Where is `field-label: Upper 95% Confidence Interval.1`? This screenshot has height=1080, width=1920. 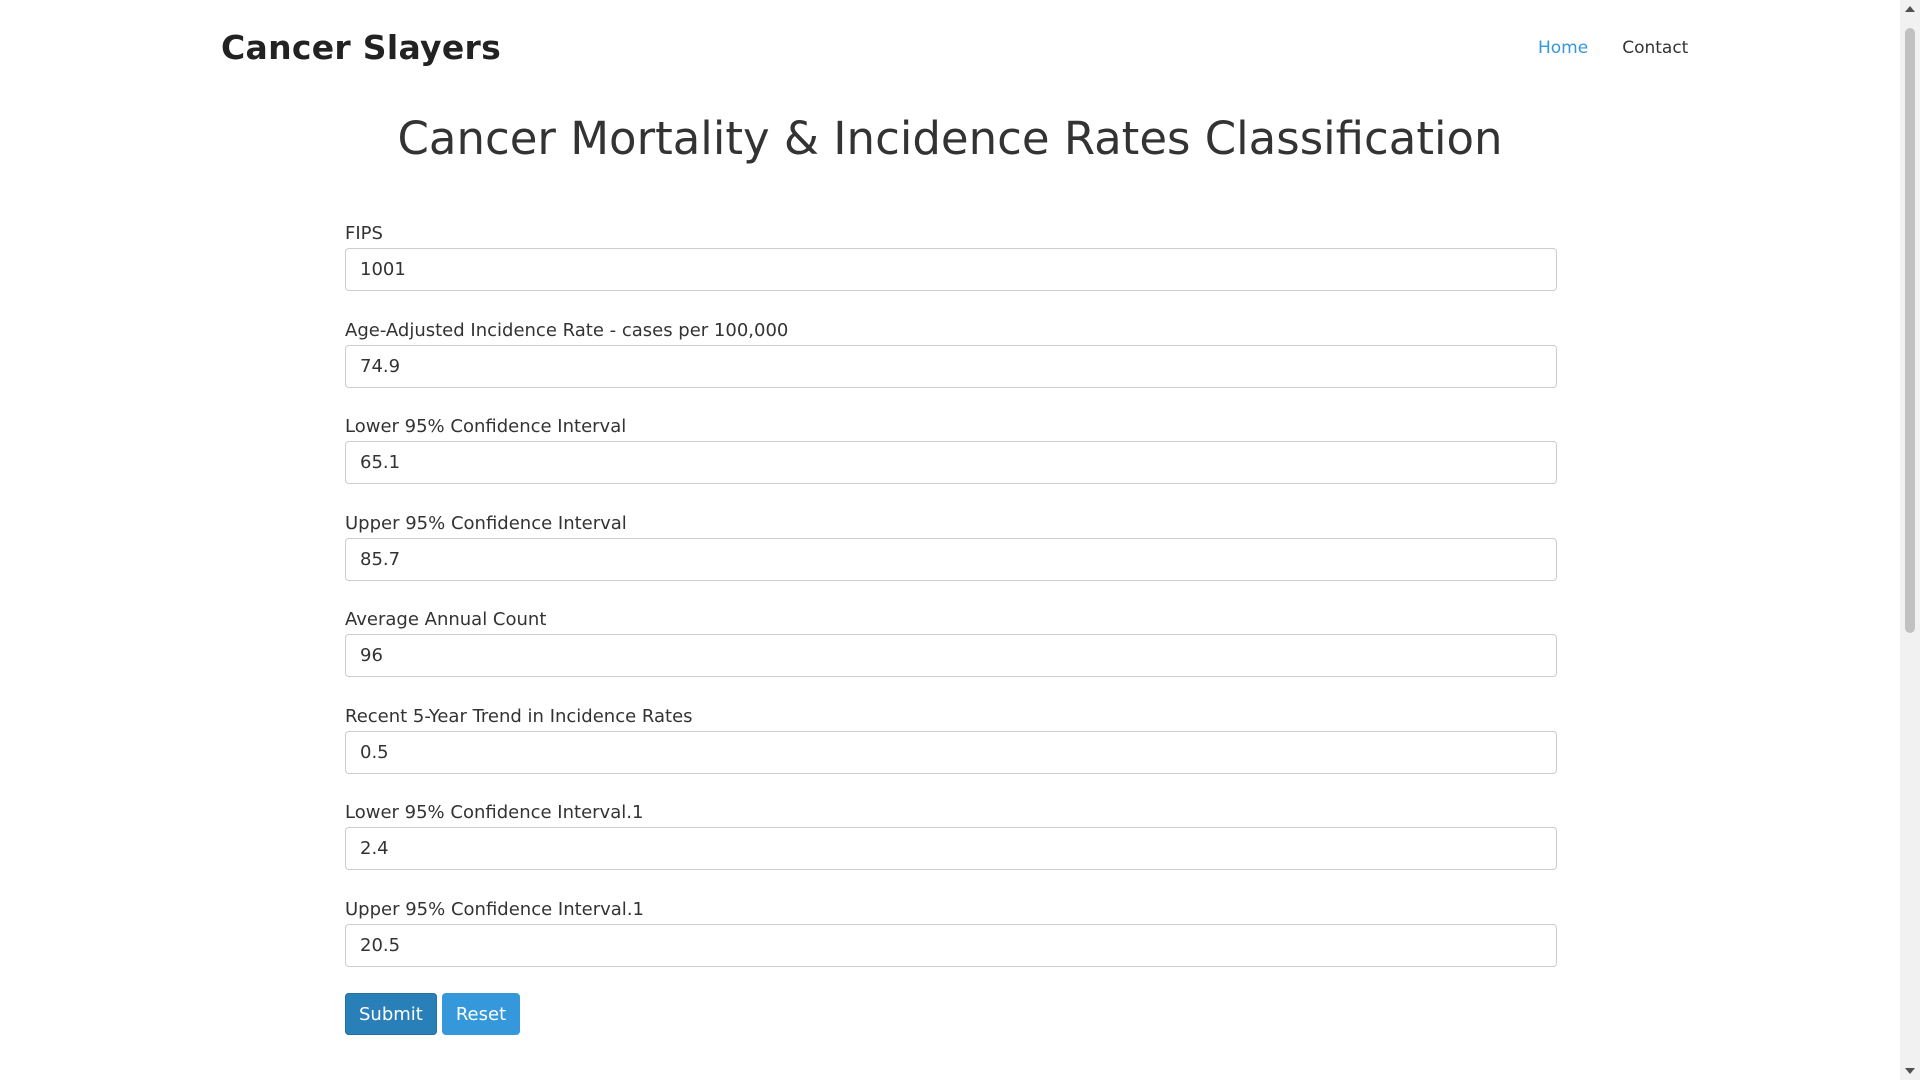 field-label: Upper 95% Confidence Interval.1 is located at coordinates (494, 909).